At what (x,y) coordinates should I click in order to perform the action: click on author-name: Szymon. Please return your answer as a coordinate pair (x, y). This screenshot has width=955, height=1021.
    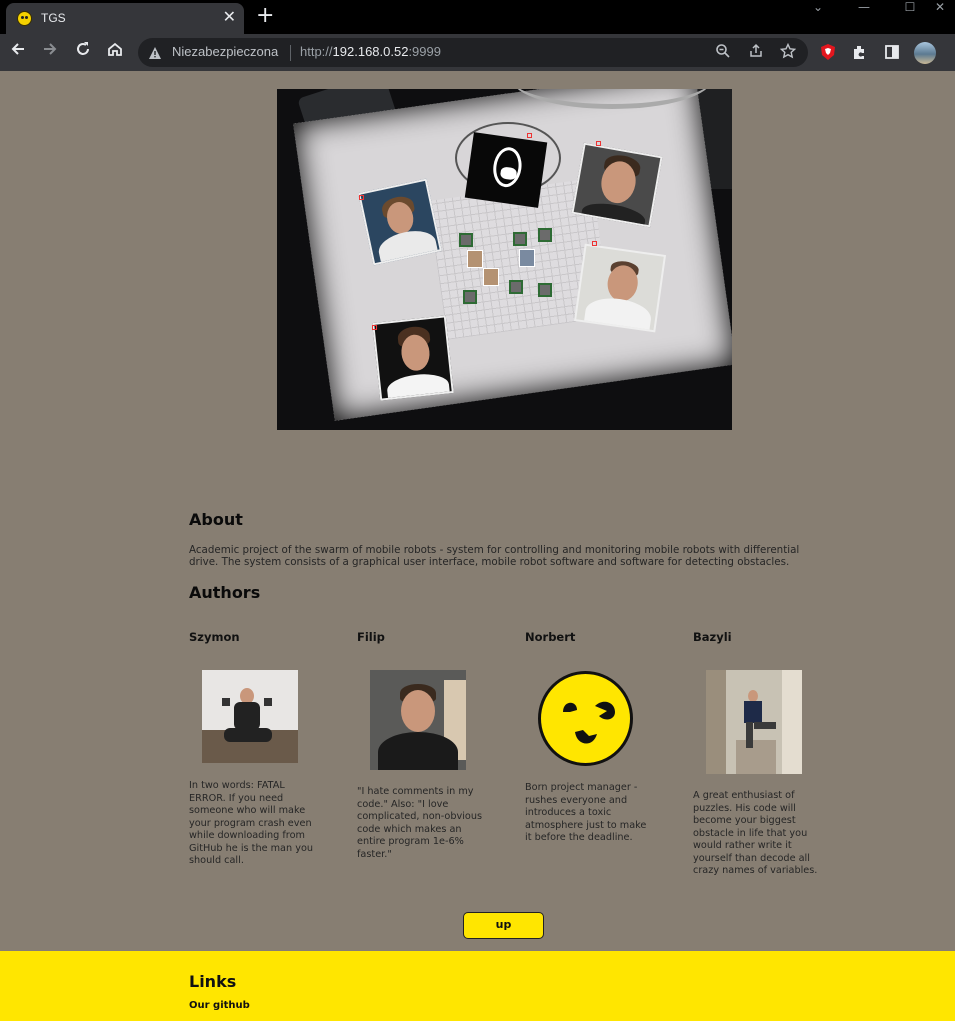
    Looking at the image, I should click on (214, 637).